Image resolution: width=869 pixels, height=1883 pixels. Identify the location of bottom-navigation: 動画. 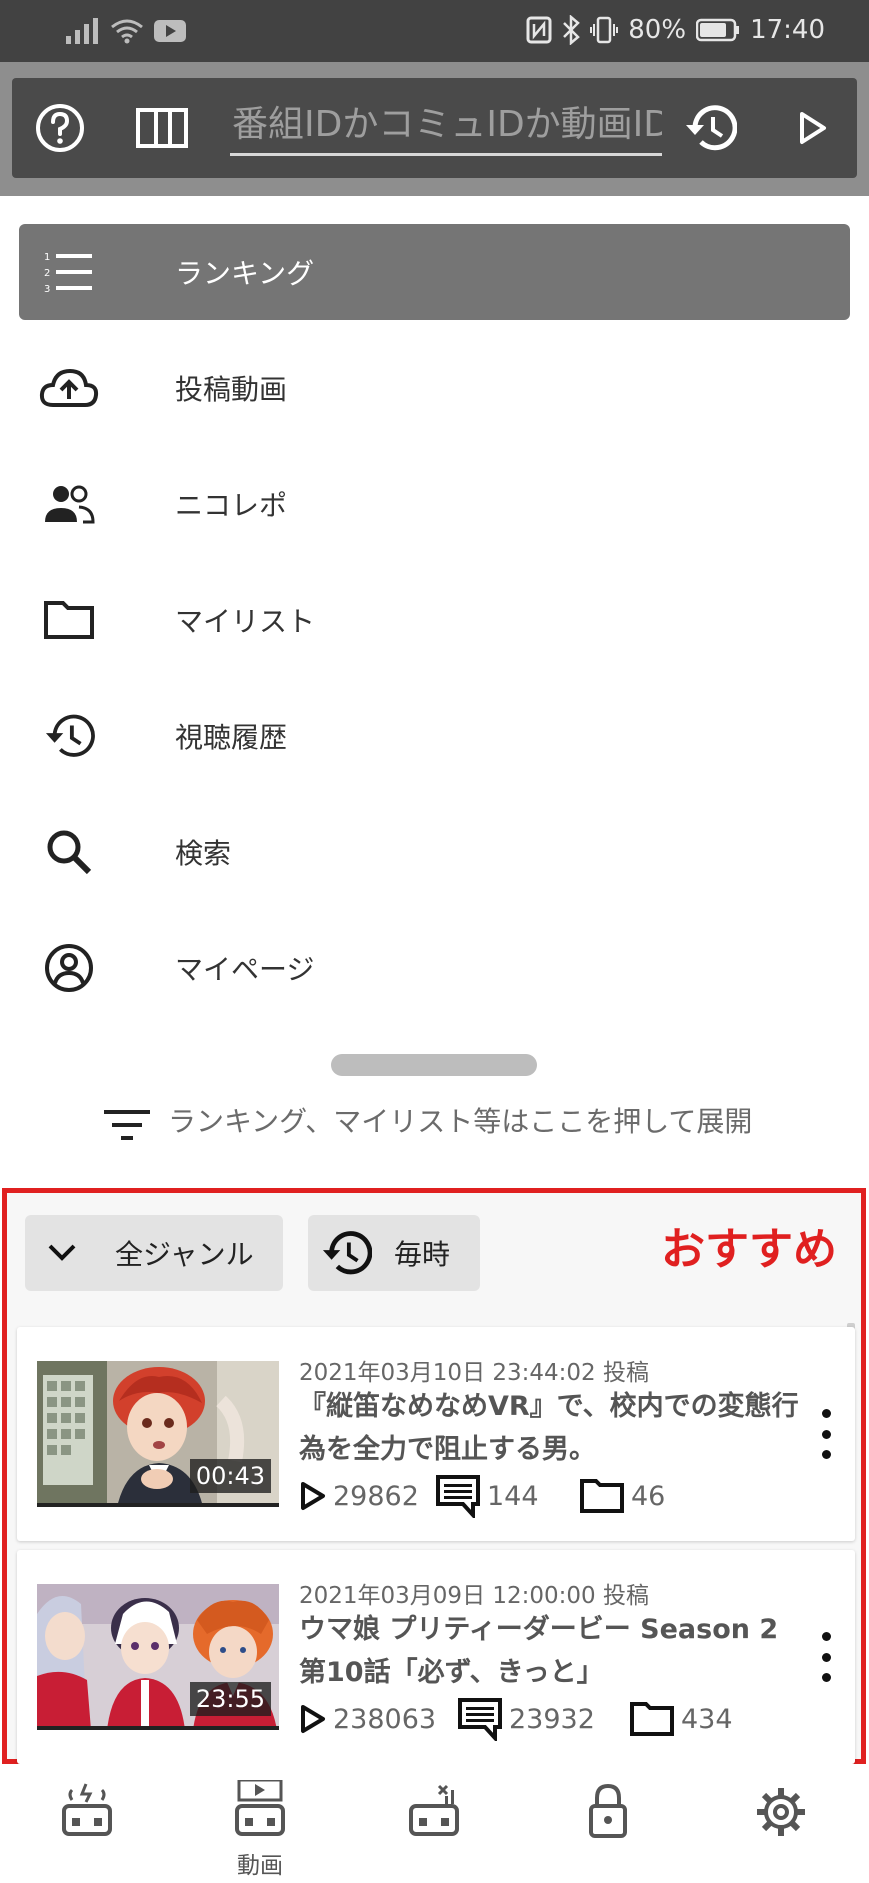
(434, 1823).